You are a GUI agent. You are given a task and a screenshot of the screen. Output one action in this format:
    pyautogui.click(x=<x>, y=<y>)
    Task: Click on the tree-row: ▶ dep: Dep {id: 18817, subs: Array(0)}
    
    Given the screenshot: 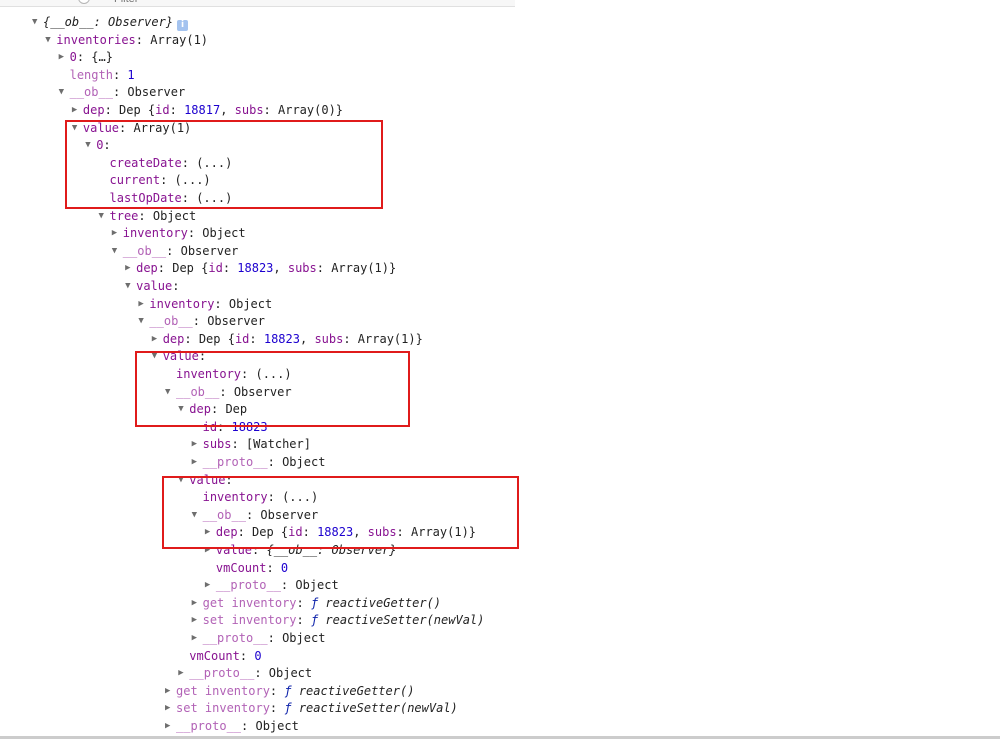 What is the action you would take?
    pyautogui.click(x=207, y=110)
    